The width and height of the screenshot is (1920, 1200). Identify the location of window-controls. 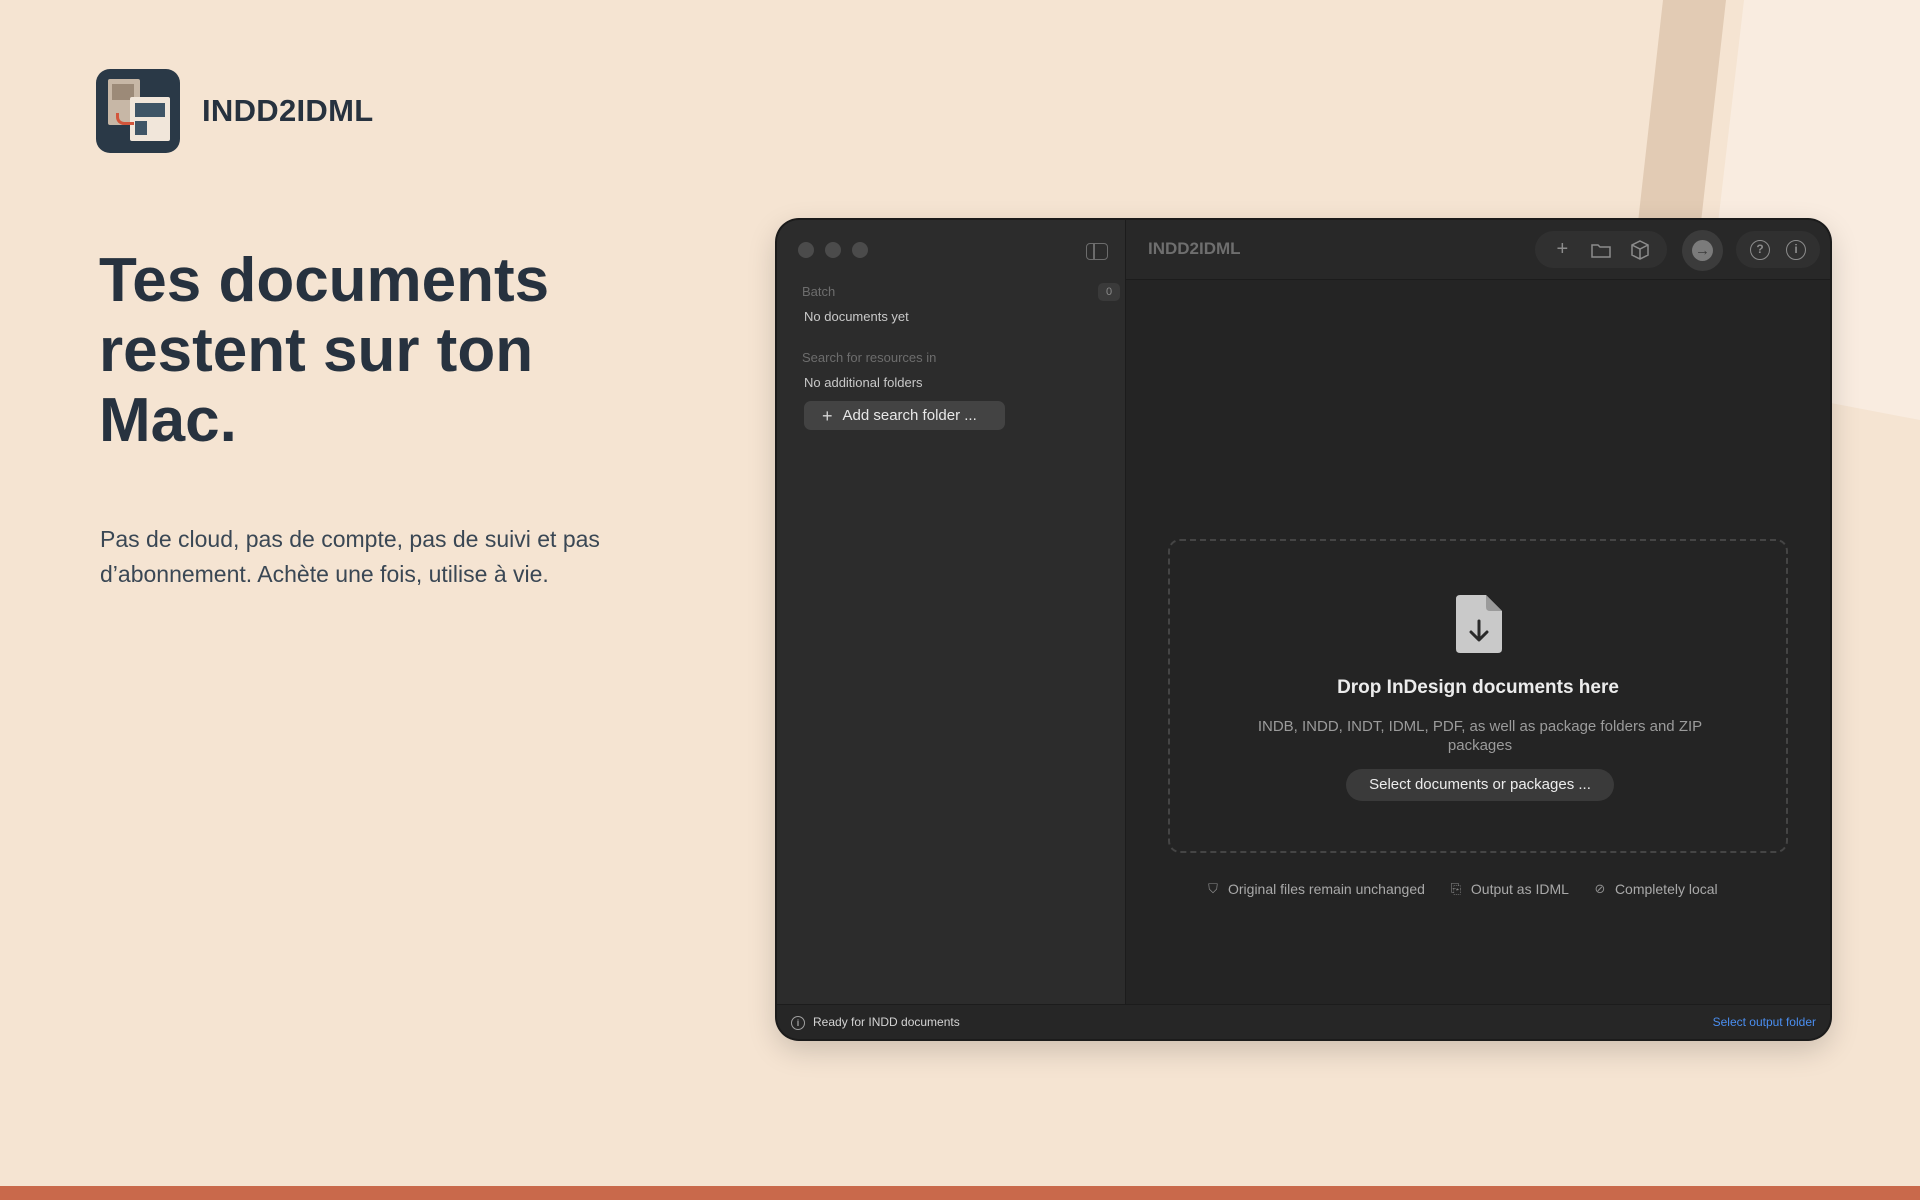
(833, 250).